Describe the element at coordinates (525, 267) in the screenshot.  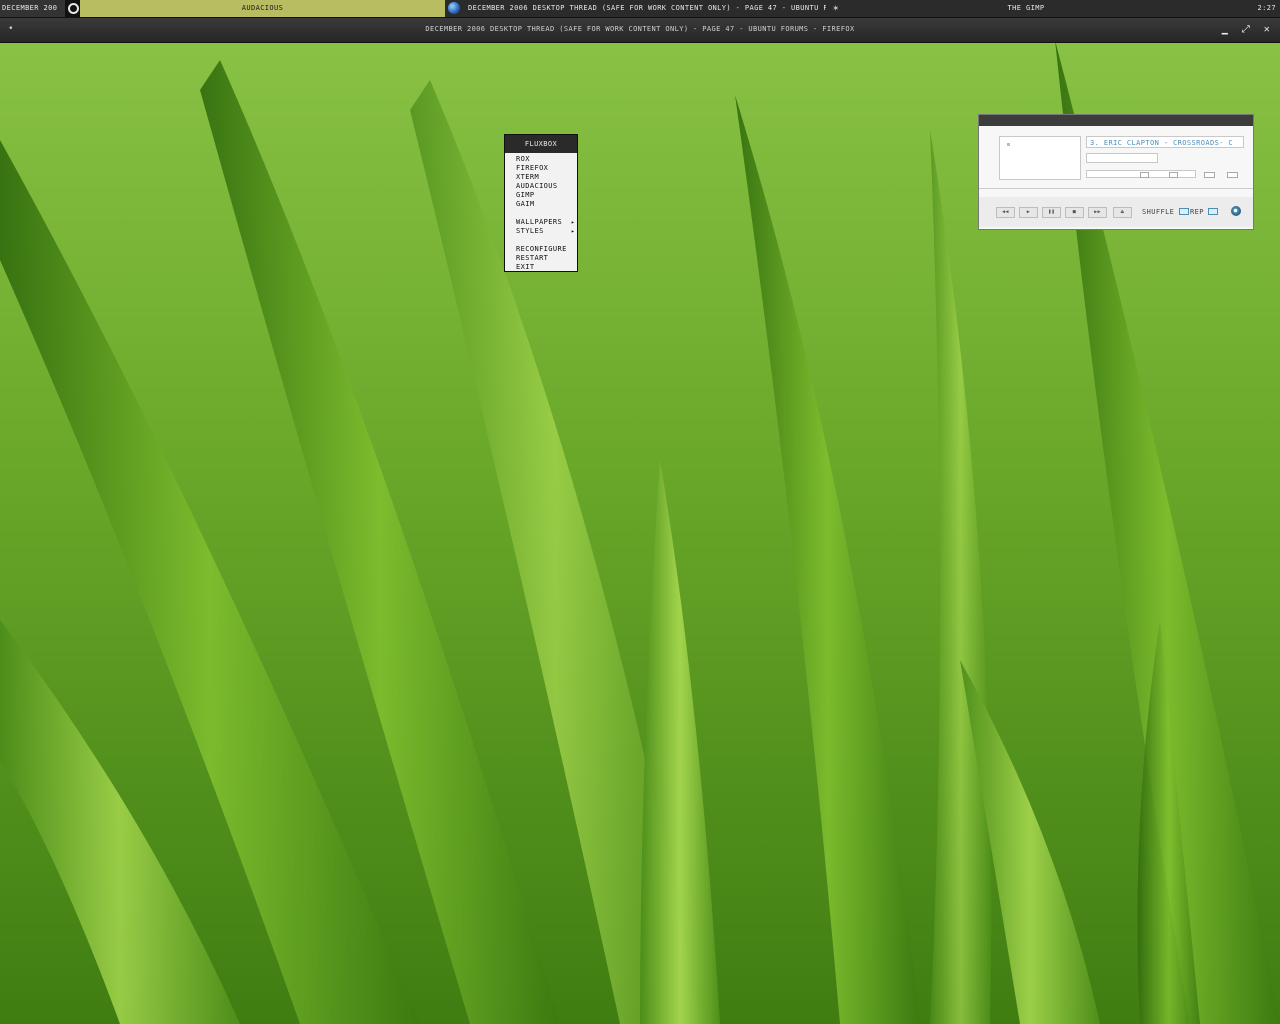
I see `menu-item-label: Exit` at that location.